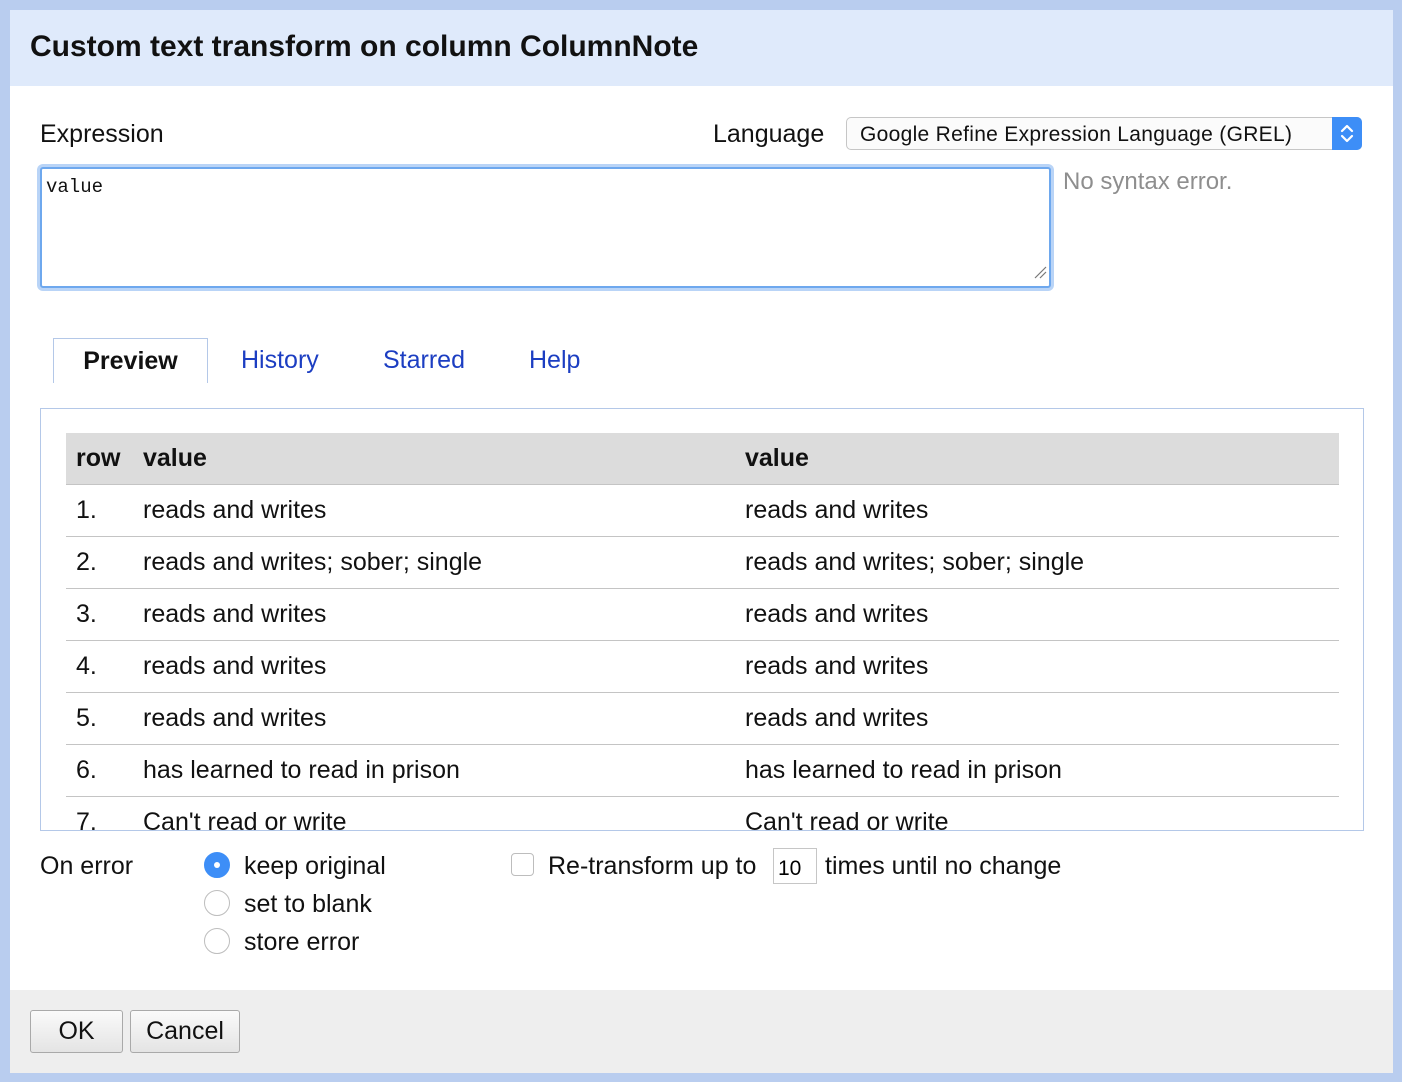 The image size is (1402, 1082). What do you see at coordinates (99, 459) in the screenshot?
I see `header-row: row` at bounding box center [99, 459].